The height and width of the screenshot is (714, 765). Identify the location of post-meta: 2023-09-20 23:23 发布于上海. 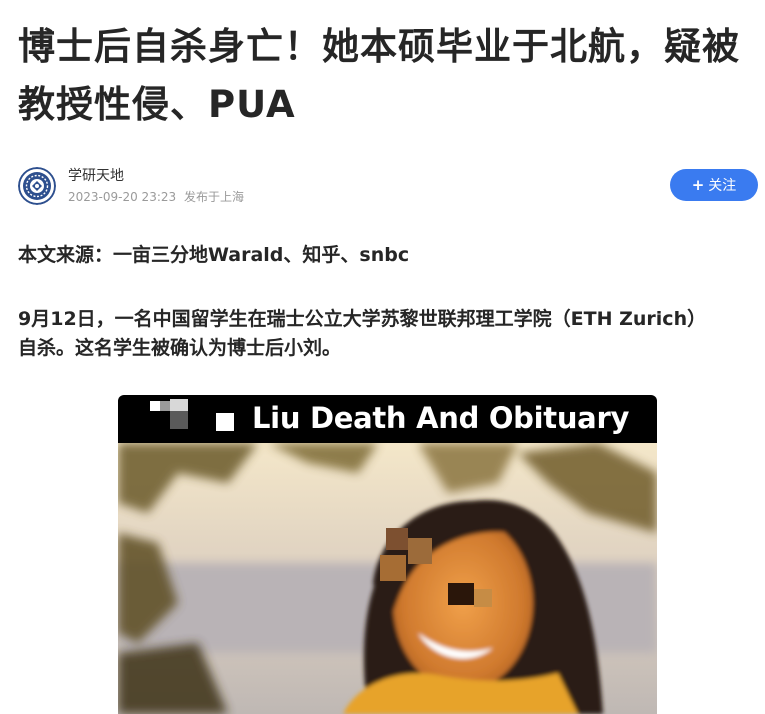
(158, 197).